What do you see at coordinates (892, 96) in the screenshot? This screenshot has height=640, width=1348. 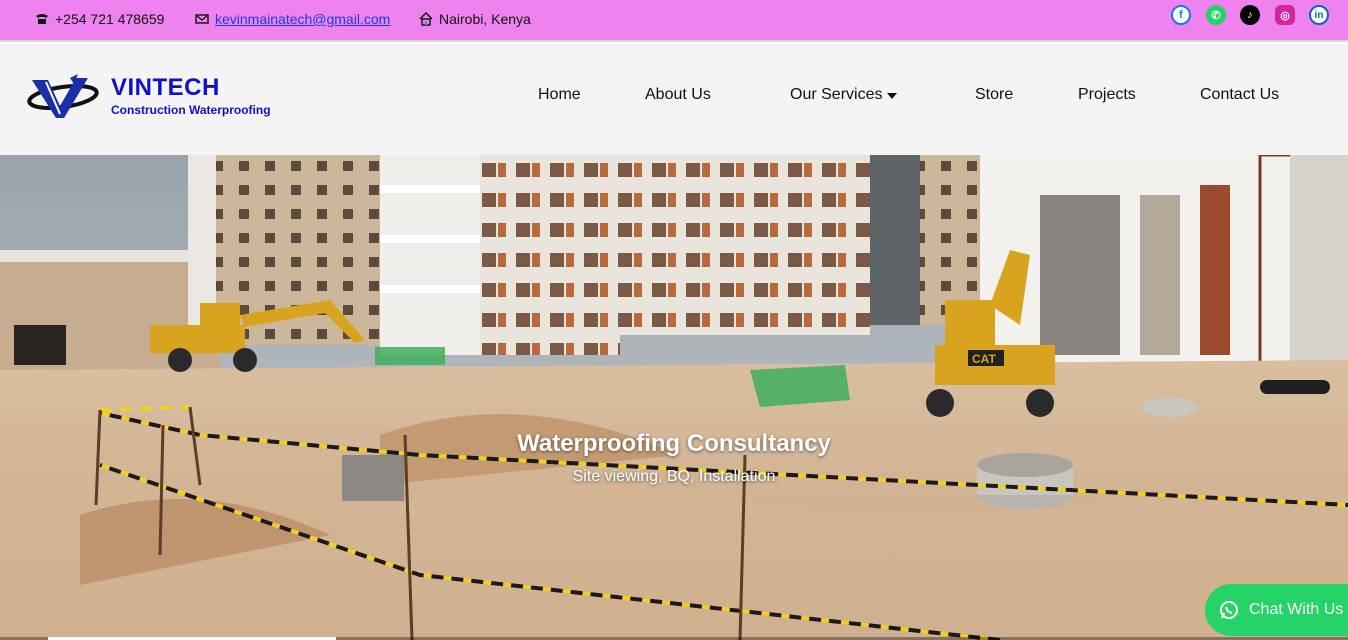 I see `caret-down-icon` at bounding box center [892, 96].